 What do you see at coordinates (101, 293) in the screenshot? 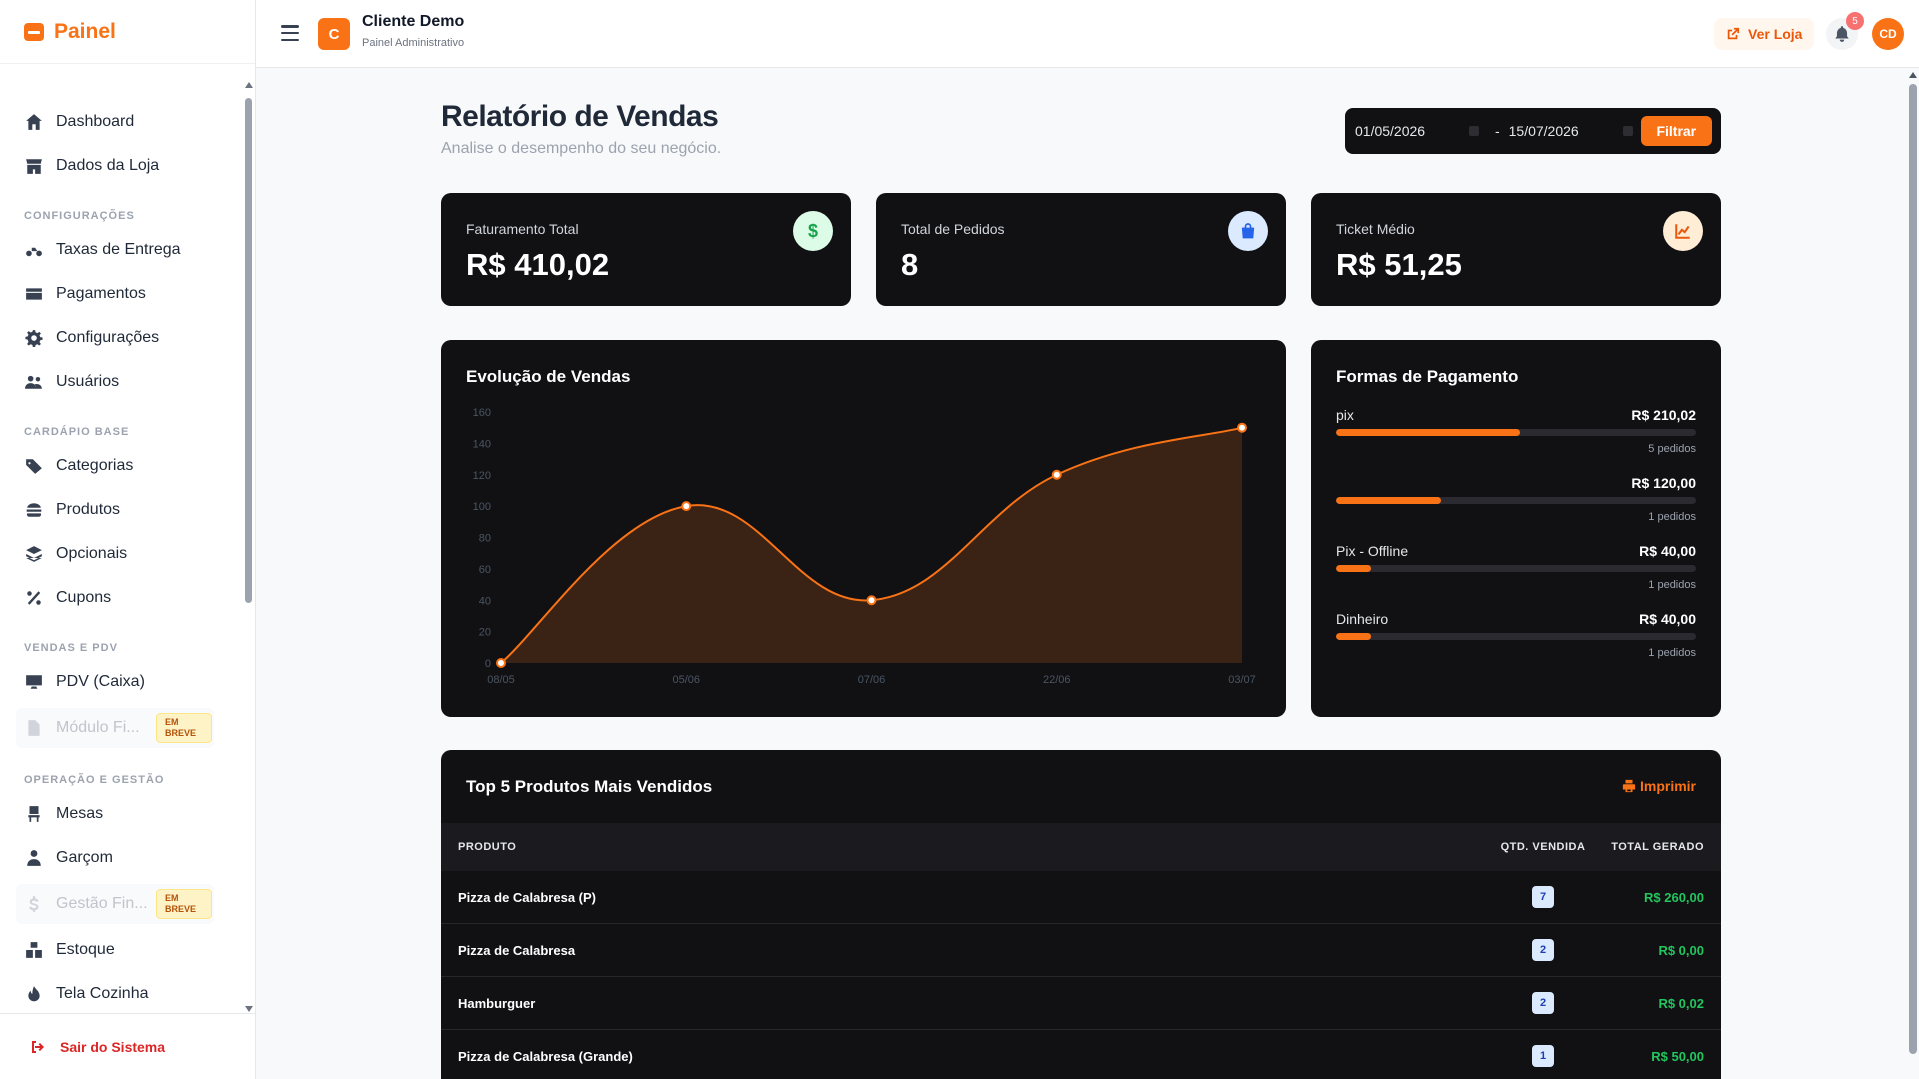
I see `sidebar-item-label: Pagamentos` at bounding box center [101, 293].